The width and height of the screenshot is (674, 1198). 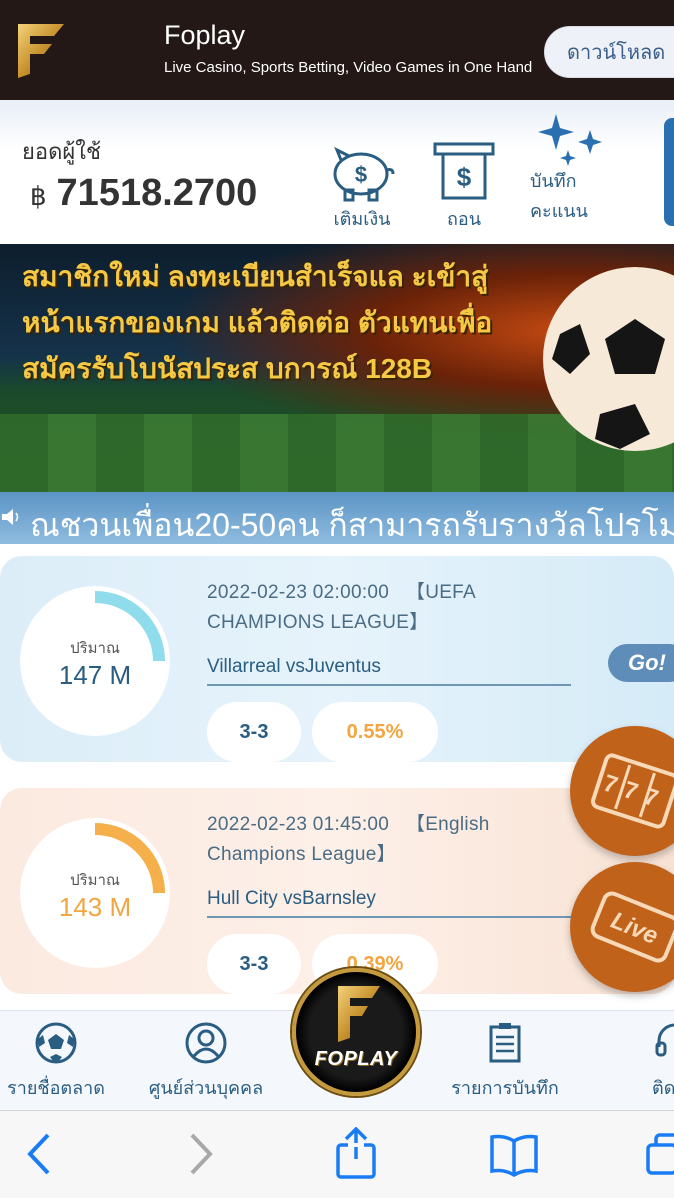 What do you see at coordinates (514, 1155) in the screenshot?
I see `bookmarks-icon` at bounding box center [514, 1155].